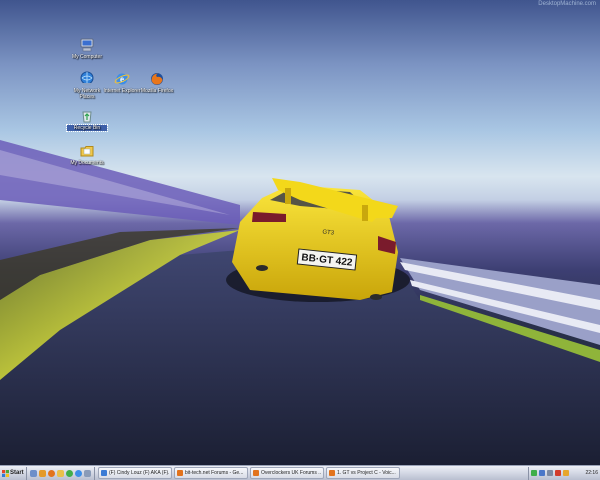 Image resolution: width=600 pixels, height=480 pixels. What do you see at coordinates (318, 240) in the screenshot?
I see `car: BB·GT 422 GT3` at bounding box center [318, 240].